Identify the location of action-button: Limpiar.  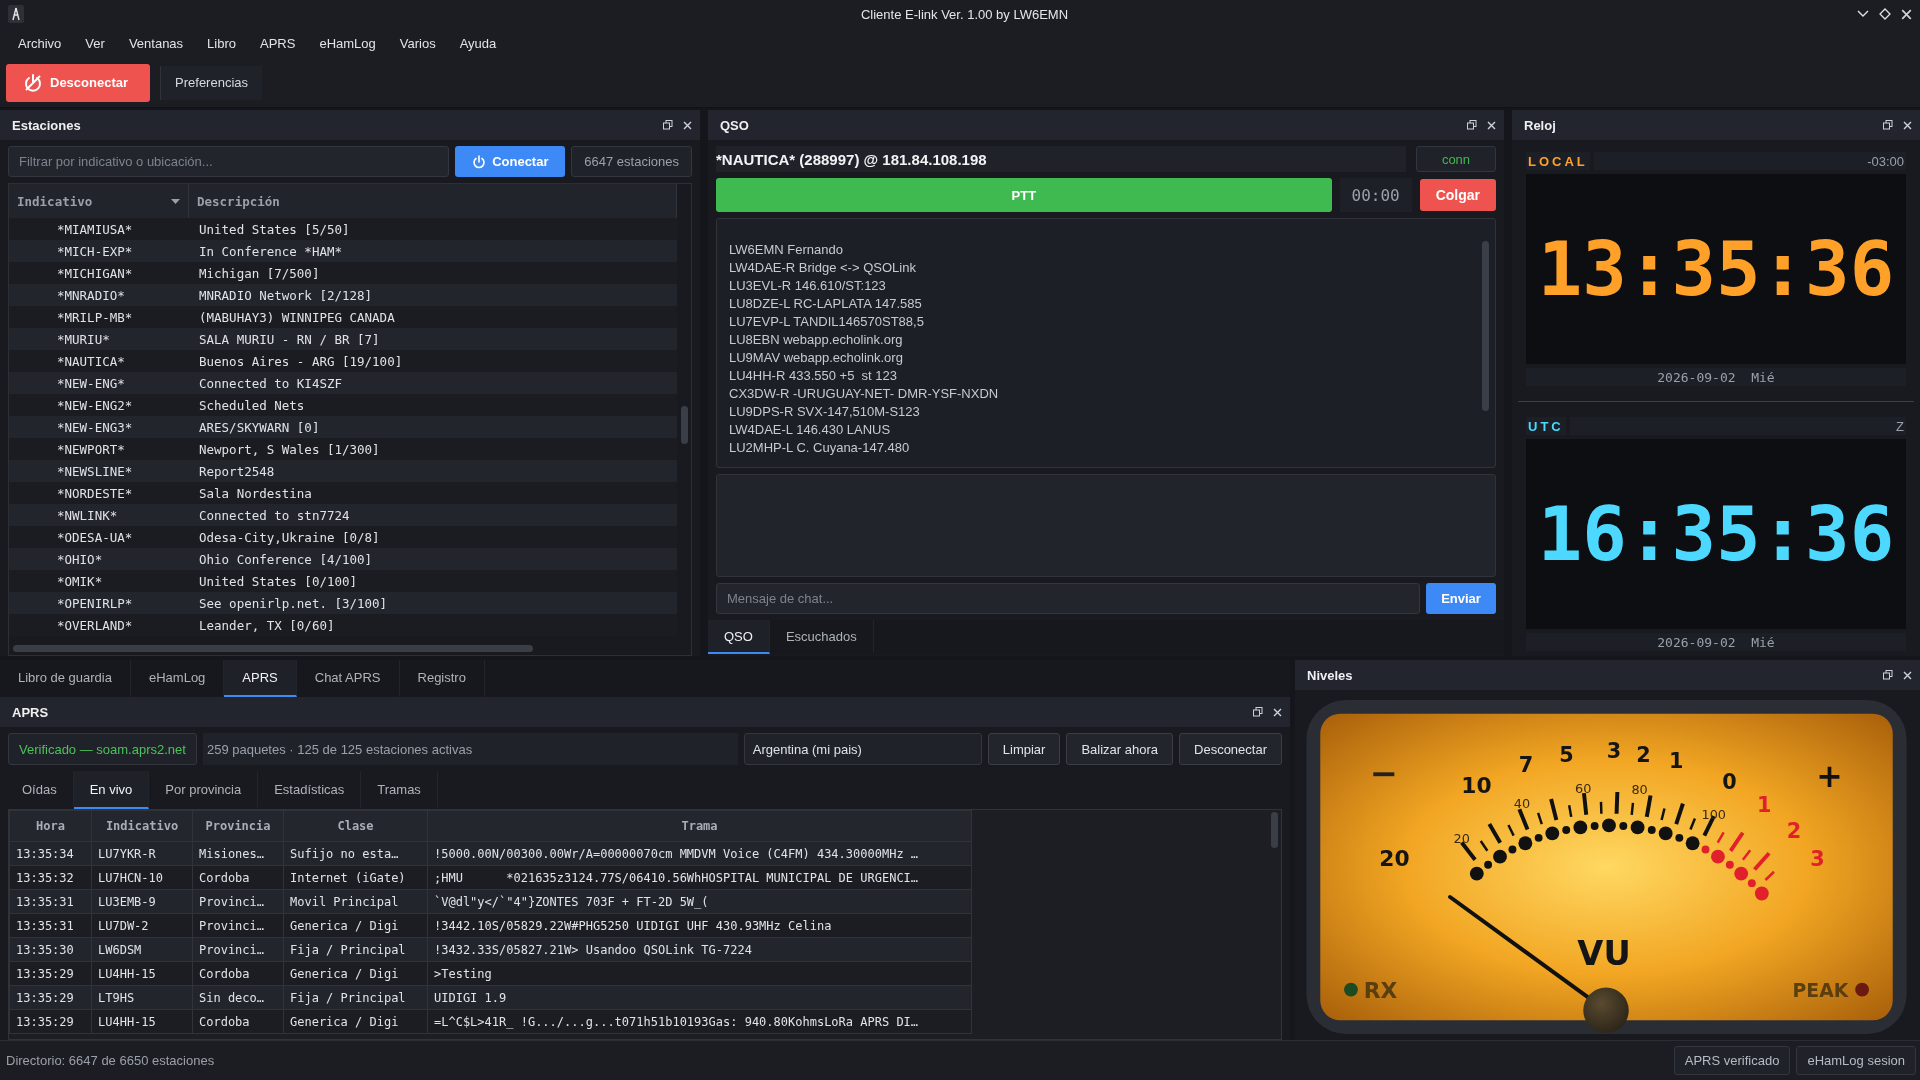
(1024, 749).